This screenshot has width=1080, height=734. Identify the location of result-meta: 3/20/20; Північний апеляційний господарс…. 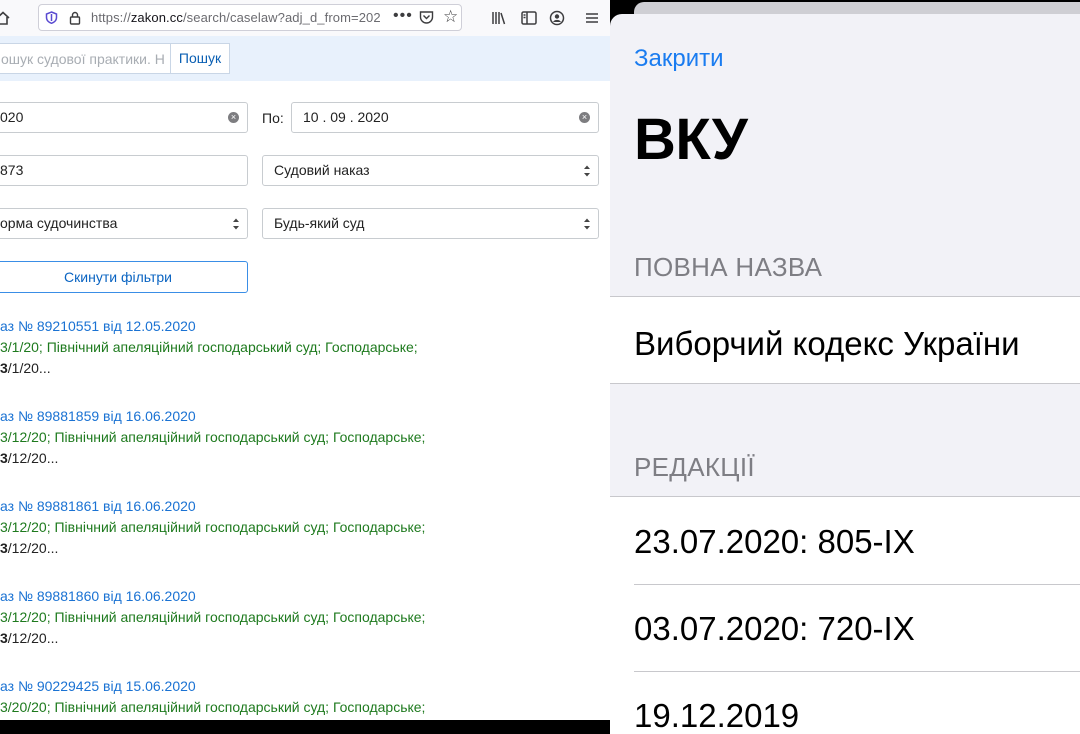
(213, 707).